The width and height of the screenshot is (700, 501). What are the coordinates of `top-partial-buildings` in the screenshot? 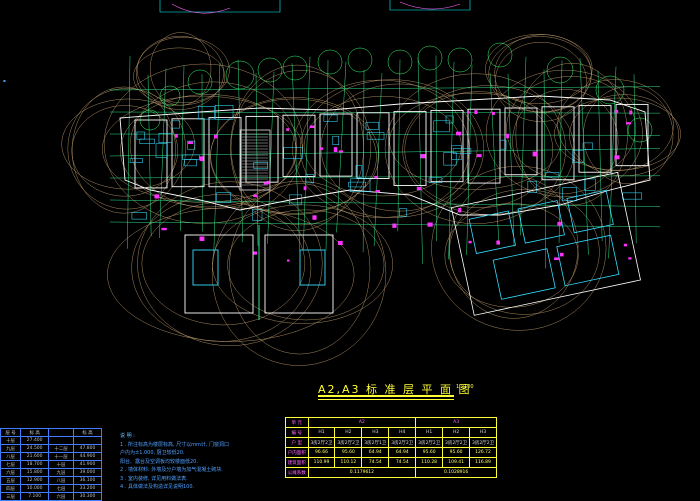 It's located at (315, 6).